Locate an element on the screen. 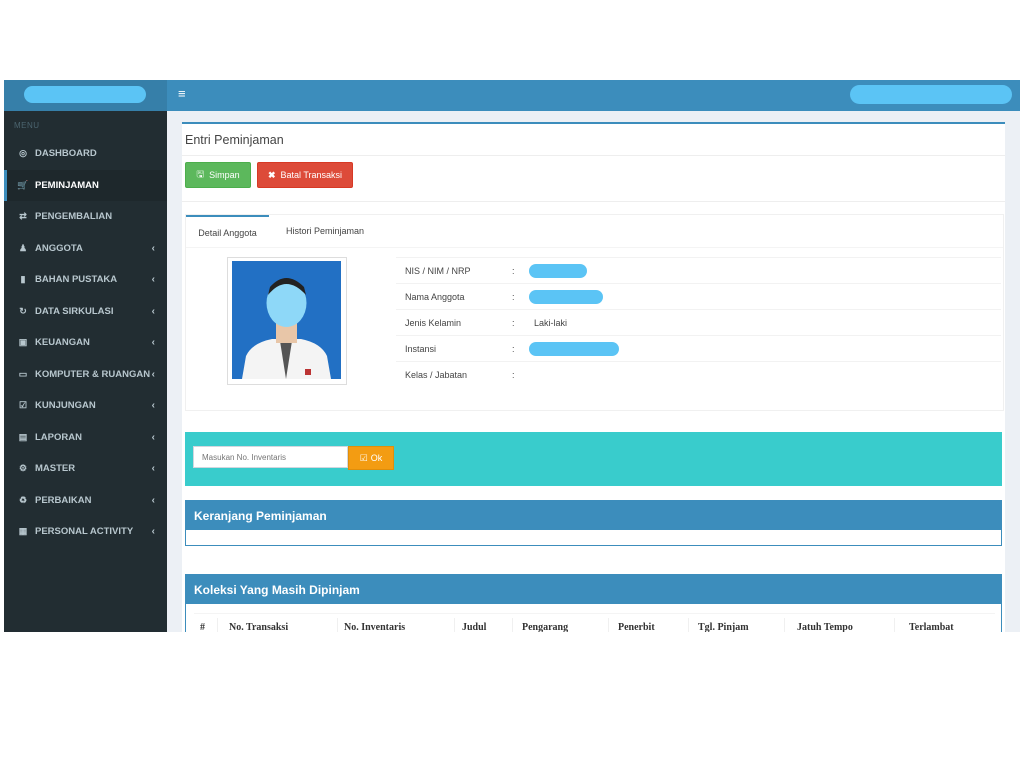 This screenshot has height=768, width=1024. sidebar-item-label: MASTER is located at coordinates (55, 468).